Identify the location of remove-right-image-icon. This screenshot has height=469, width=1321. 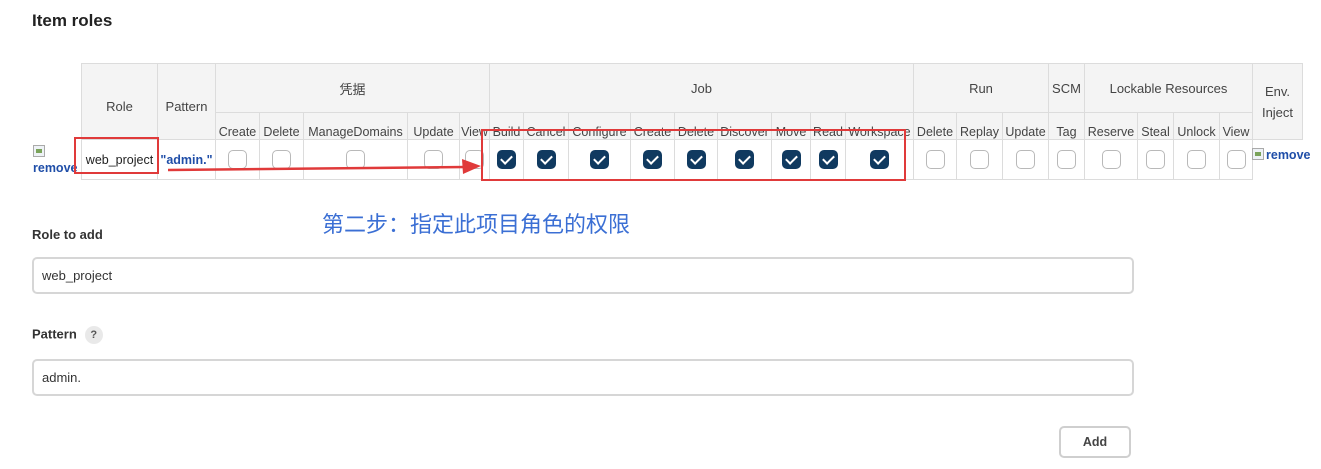
(1258, 154).